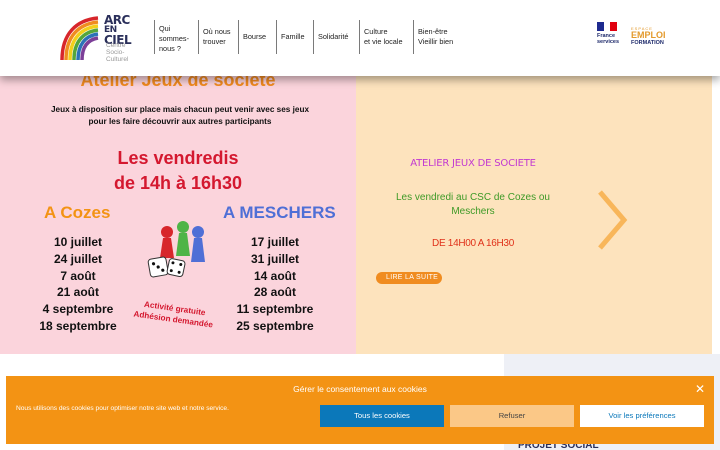 The width and height of the screenshot is (720, 450). I want to click on nav-label: Bourse, so click(255, 36).